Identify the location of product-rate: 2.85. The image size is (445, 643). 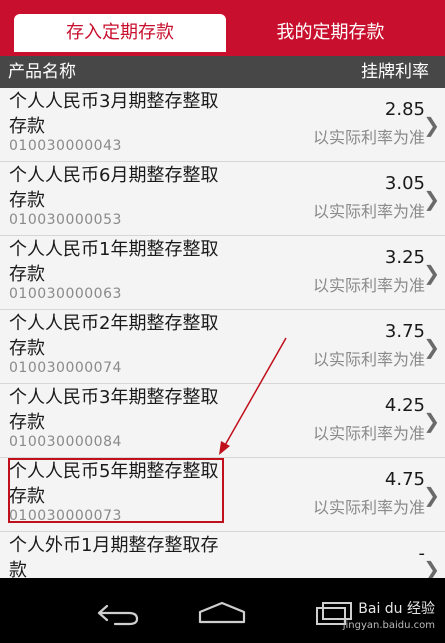
(404, 109).